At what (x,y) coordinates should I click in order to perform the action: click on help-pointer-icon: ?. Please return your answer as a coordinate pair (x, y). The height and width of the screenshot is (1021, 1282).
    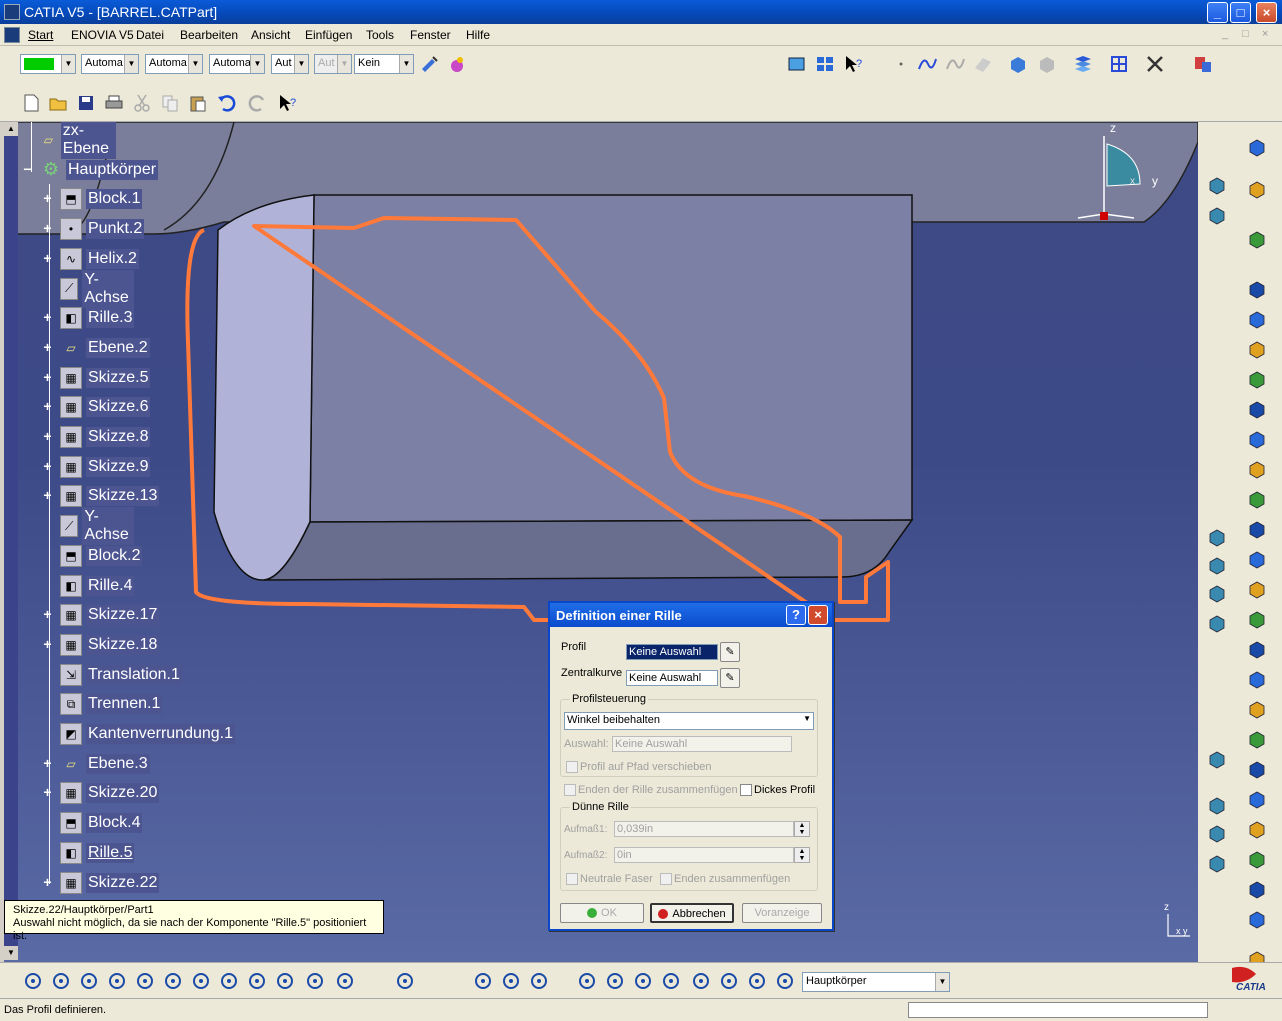
    Looking at the image, I should click on (288, 103).